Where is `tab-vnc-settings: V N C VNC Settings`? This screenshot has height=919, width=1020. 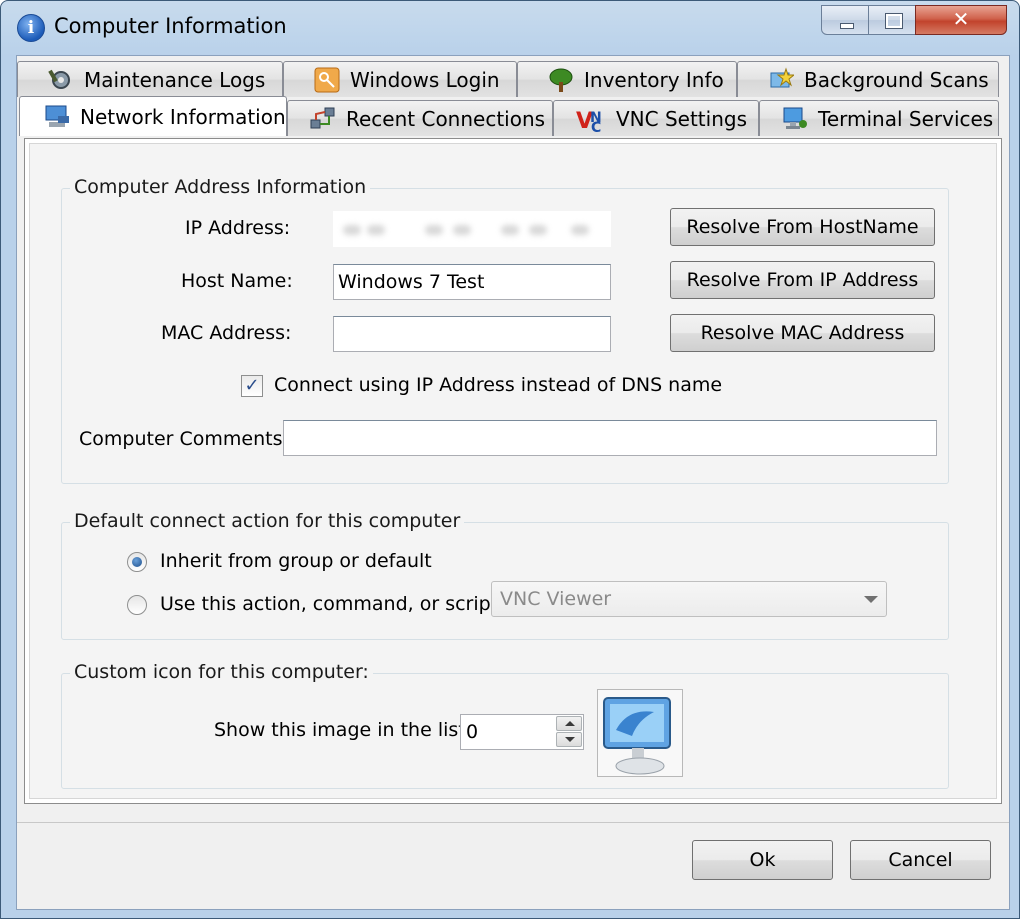
tab-vnc-settings: V N C VNC Settings is located at coordinates (656, 118).